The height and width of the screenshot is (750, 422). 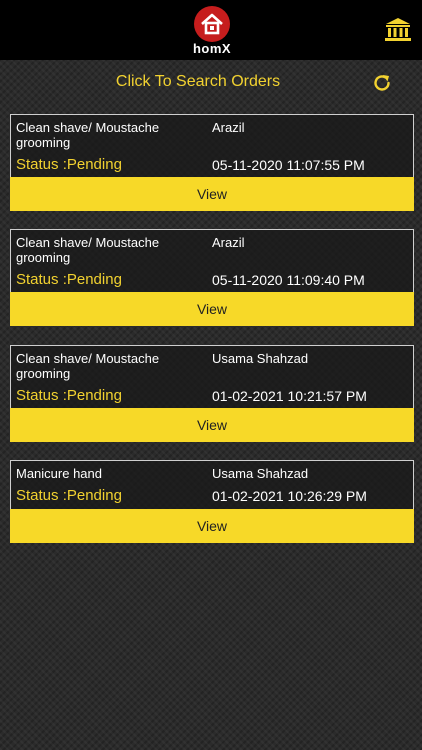 What do you see at coordinates (288, 280) in the screenshot?
I see `order-datetime: 05-11-2020 11:09:40 PM` at bounding box center [288, 280].